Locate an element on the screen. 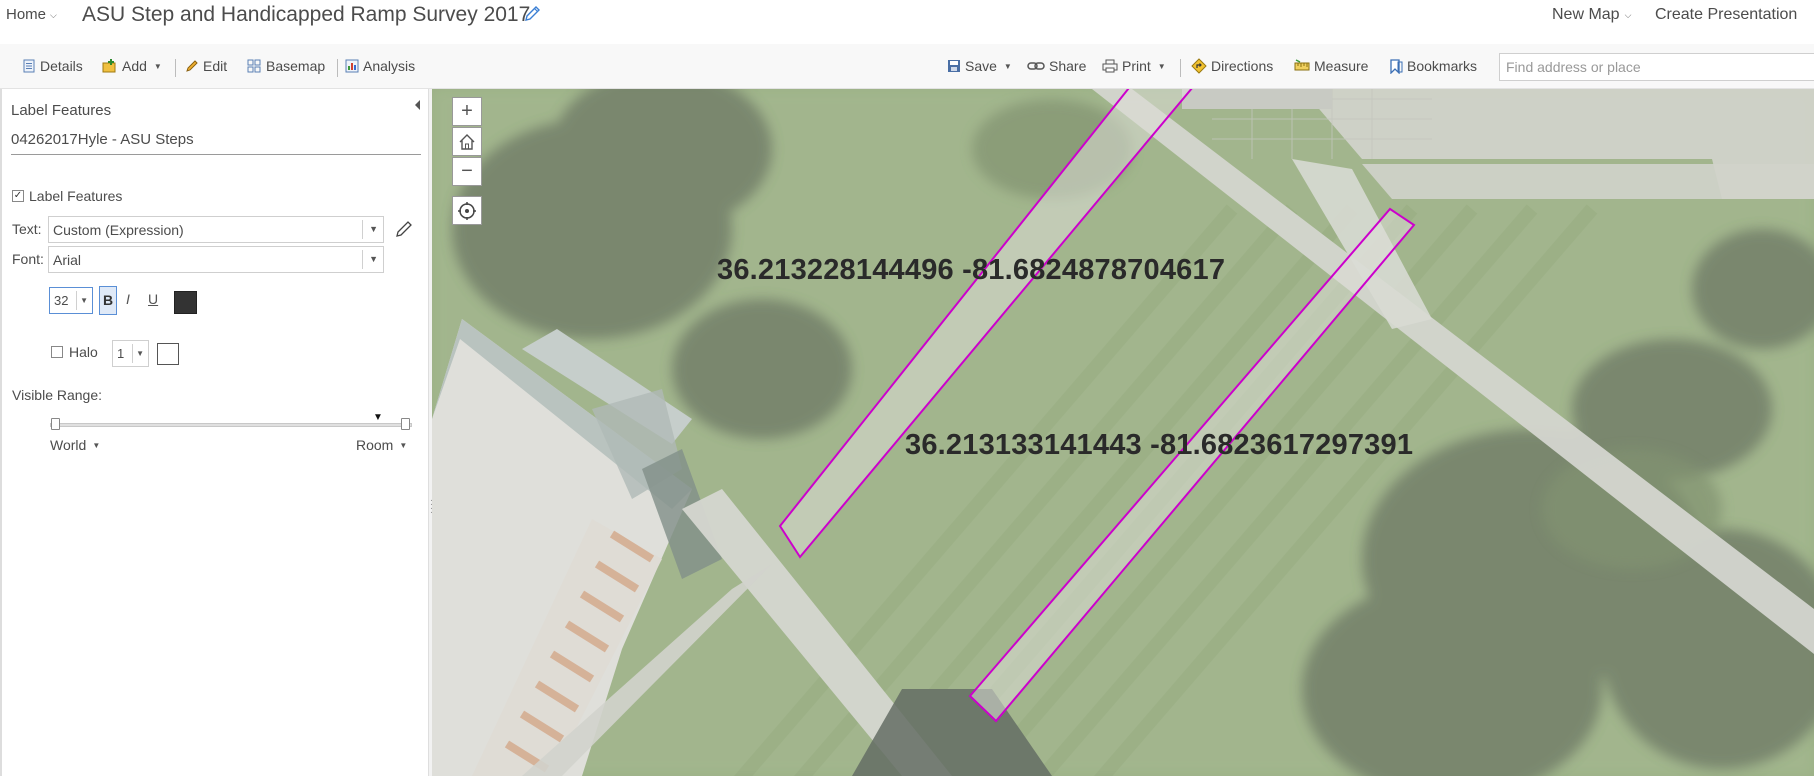 This screenshot has width=1814, height=776. print-button: Print ▼ is located at coordinates (1134, 66).